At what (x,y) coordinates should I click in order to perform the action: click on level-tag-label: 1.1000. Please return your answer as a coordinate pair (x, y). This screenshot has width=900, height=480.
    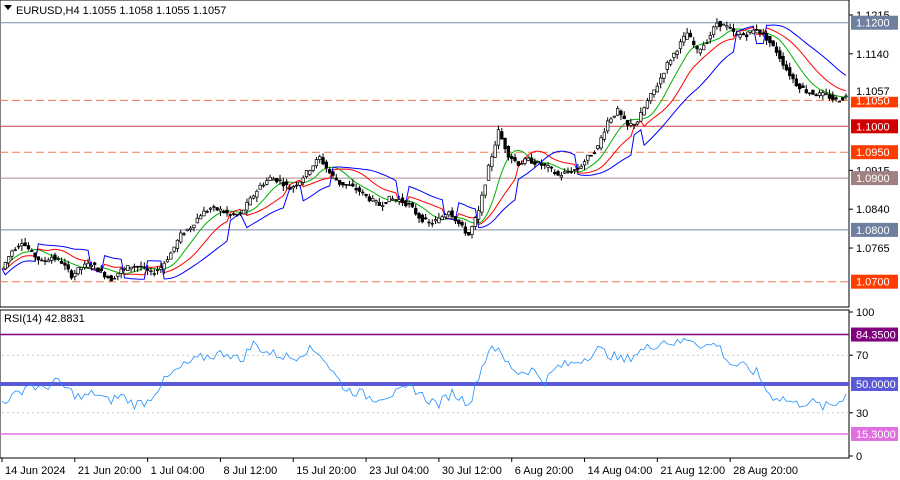
    Looking at the image, I should click on (873, 127).